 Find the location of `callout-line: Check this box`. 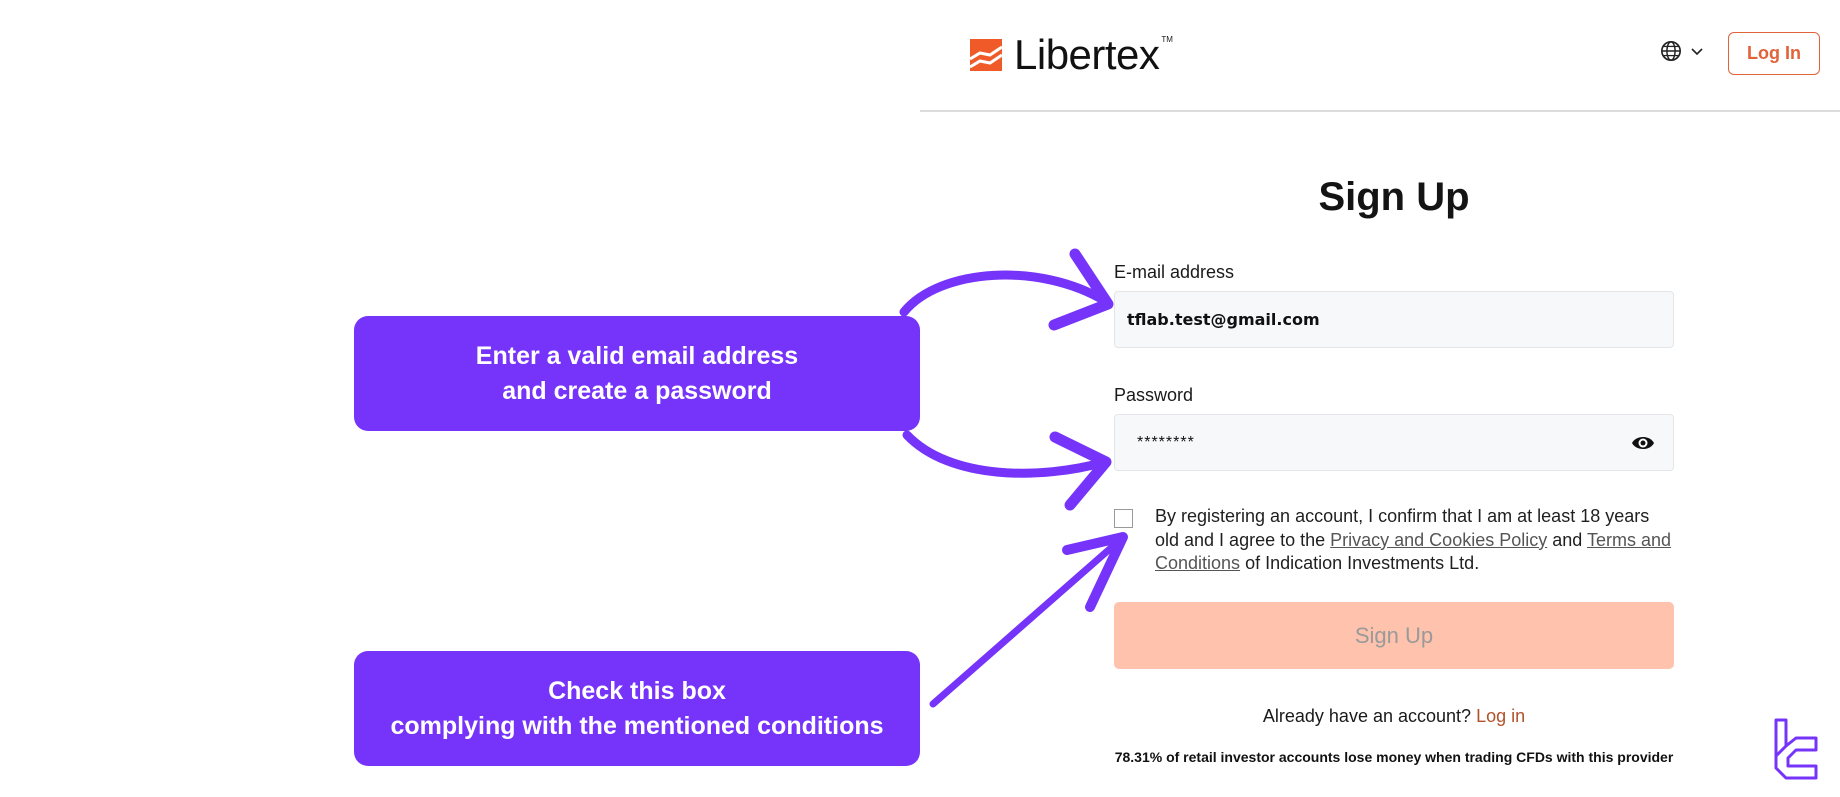

callout-line: Check this box is located at coordinates (637, 690).